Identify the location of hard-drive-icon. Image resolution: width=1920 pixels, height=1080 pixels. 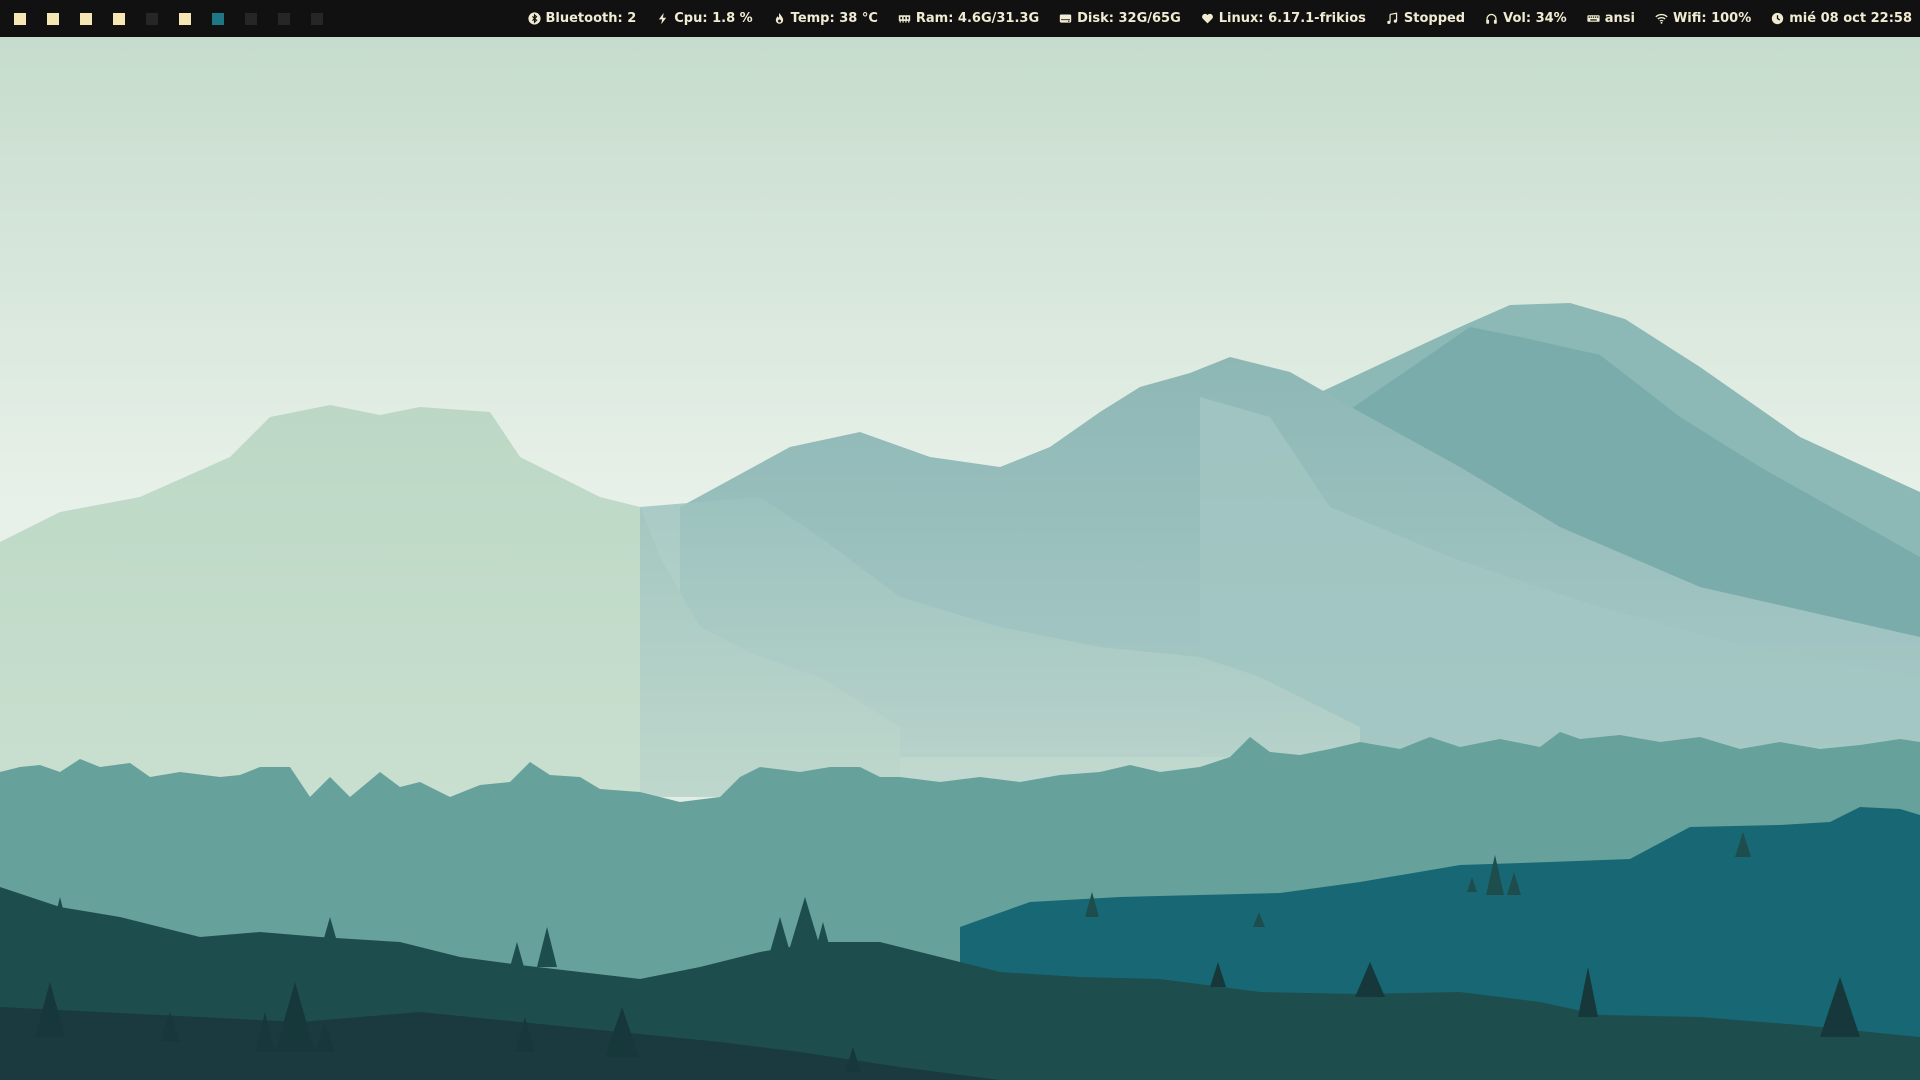
(1065, 18).